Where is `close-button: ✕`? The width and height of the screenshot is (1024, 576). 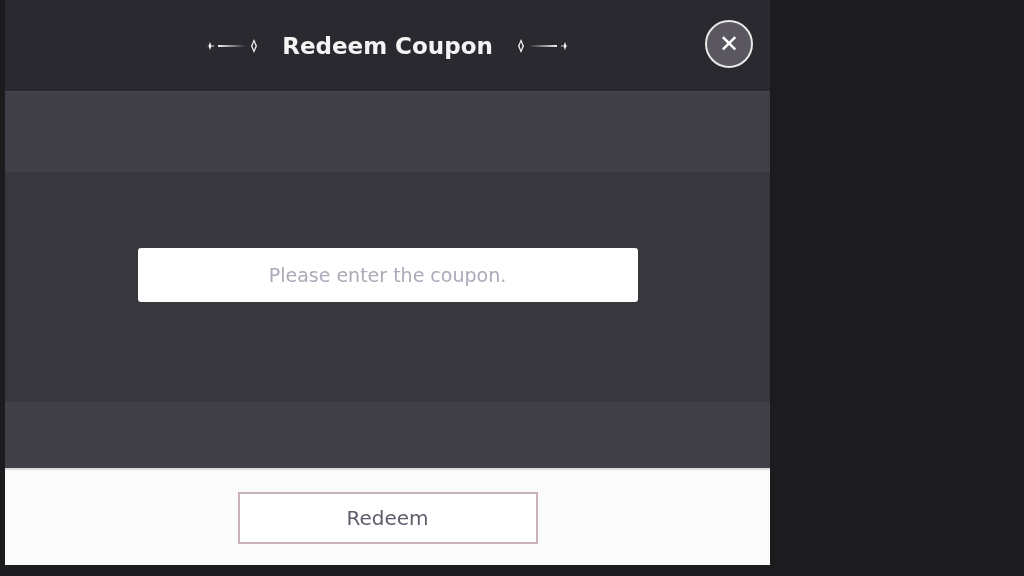 close-button: ✕ is located at coordinates (729, 44).